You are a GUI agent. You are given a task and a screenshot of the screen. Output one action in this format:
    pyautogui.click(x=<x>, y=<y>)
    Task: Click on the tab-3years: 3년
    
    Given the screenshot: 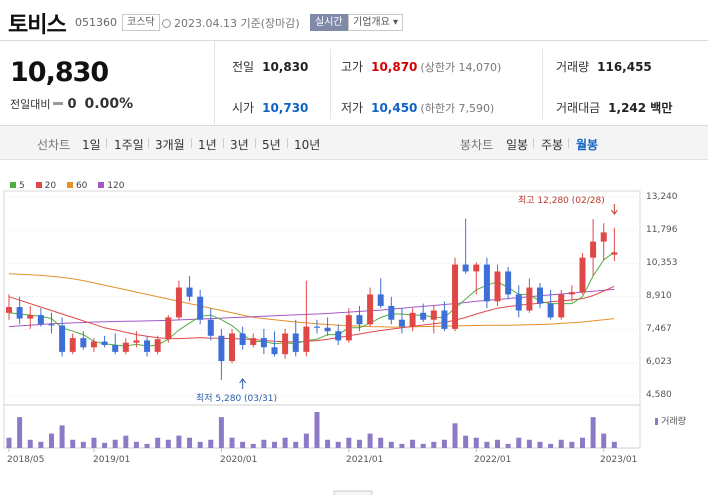 What is the action you would take?
    pyautogui.click(x=239, y=144)
    